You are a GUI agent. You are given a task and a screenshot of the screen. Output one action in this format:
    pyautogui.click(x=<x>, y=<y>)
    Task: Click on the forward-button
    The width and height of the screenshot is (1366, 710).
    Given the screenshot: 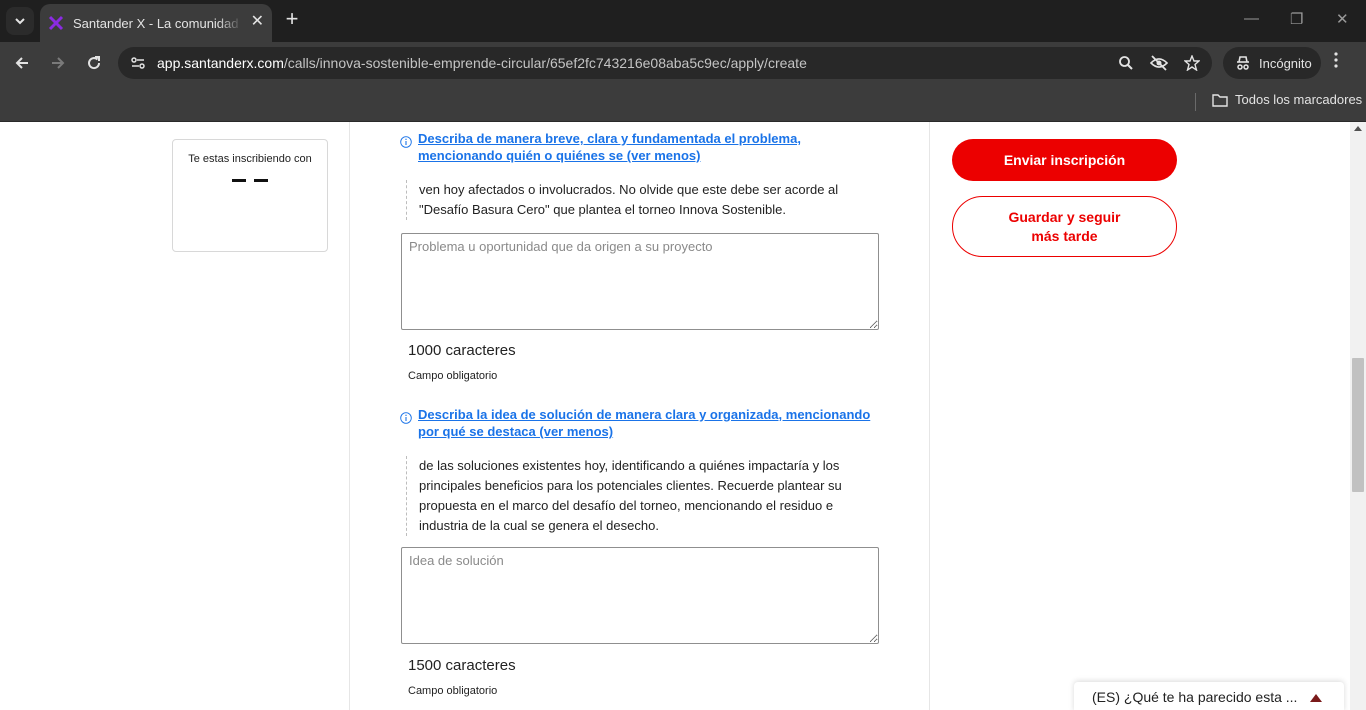 What is the action you would take?
    pyautogui.click(x=58, y=63)
    